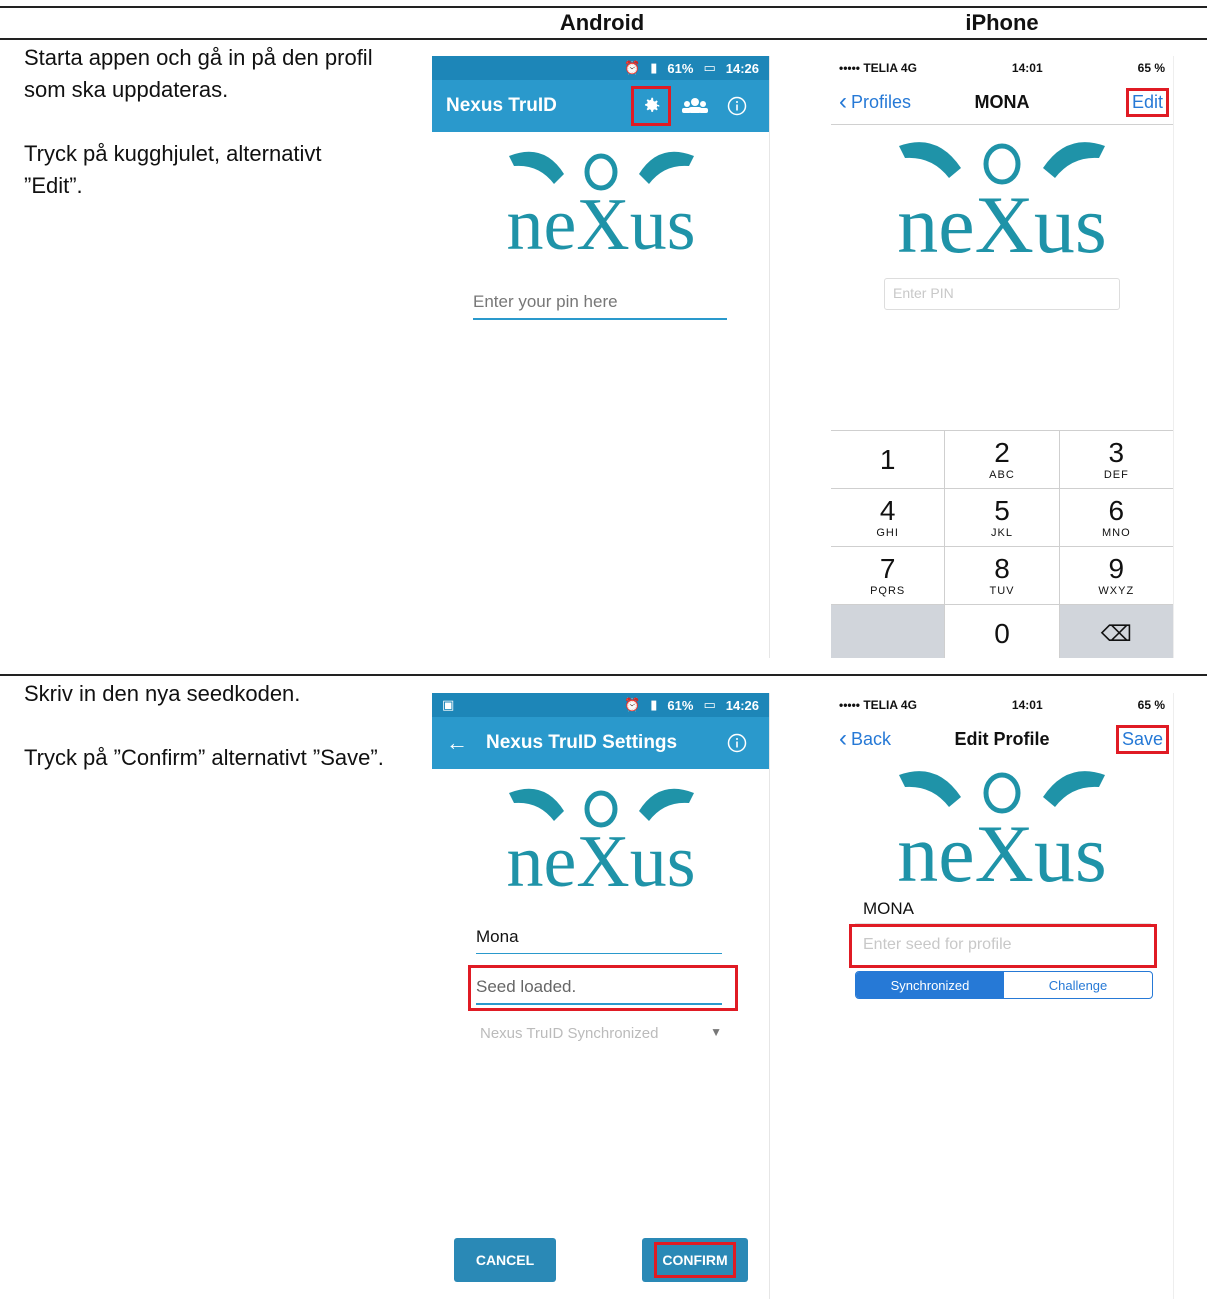 The height and width of the screenshot is (1306, 1207). I want to click on back-button: ‹ Profiles, so click(875, 101).